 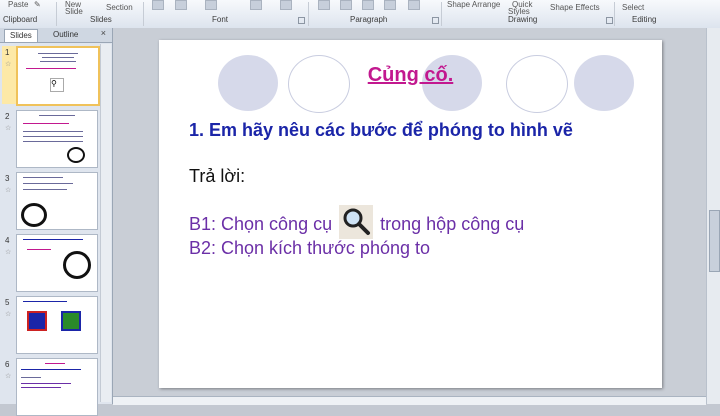 I want to click on slide-thumb-4: 4 ☆, so click(x=50, y=263).